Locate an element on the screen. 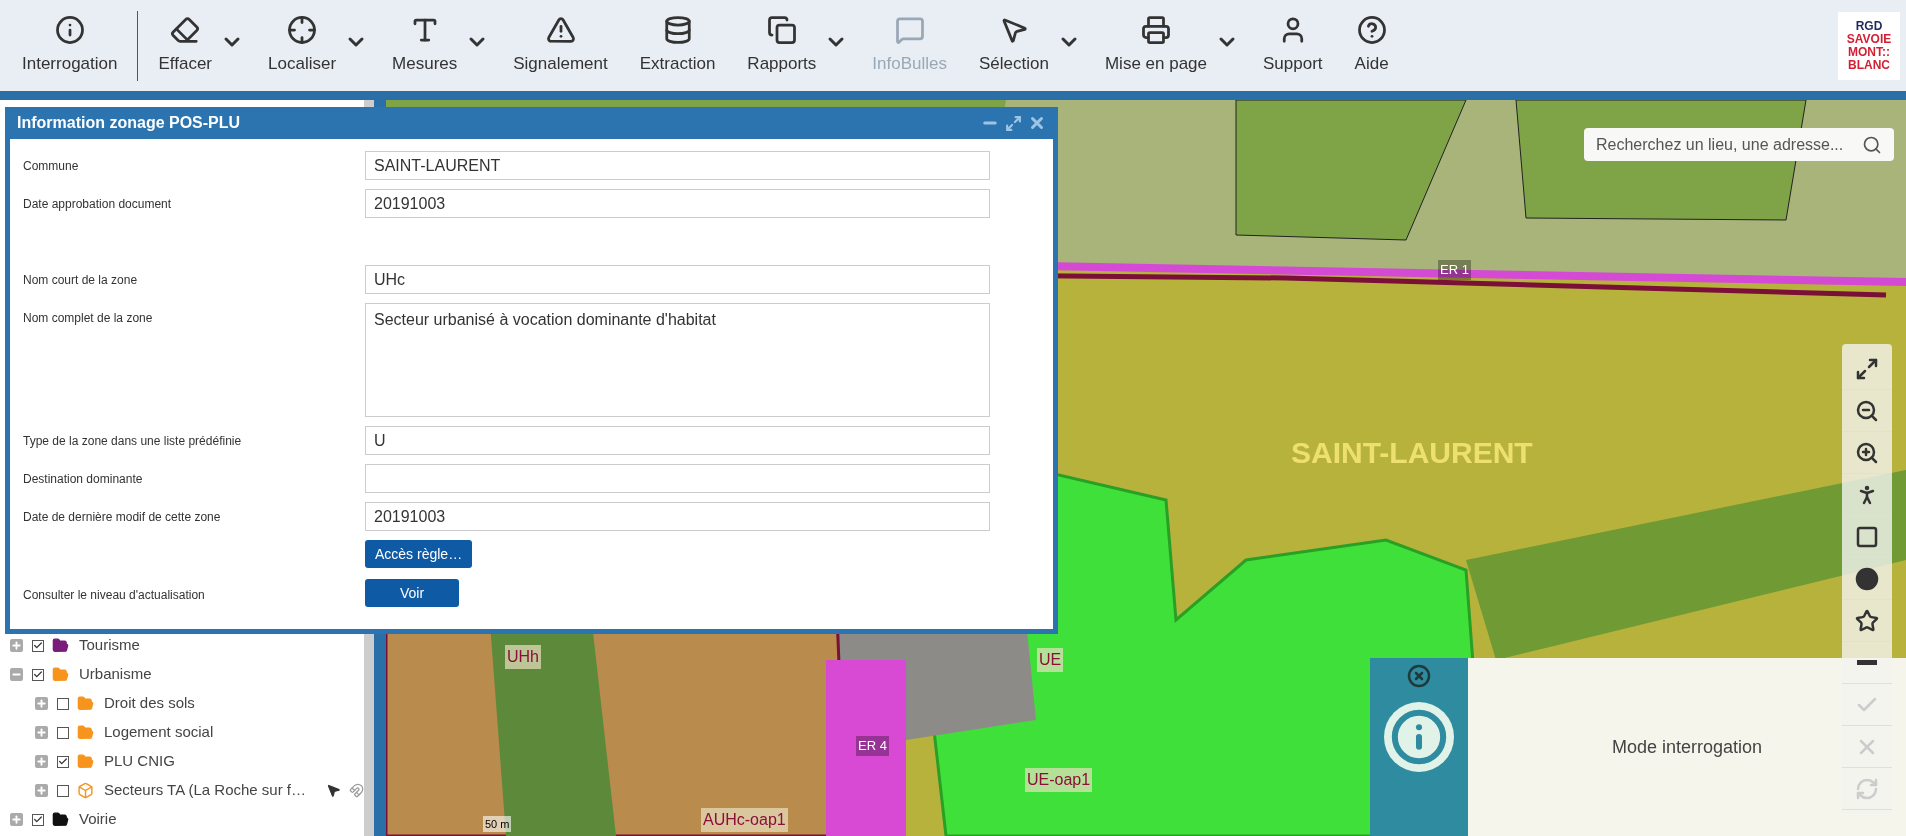 Image resolution: width=1906 pixels, height=836 pixels. map-label: ER 4 is located at coordinates (872, 746).